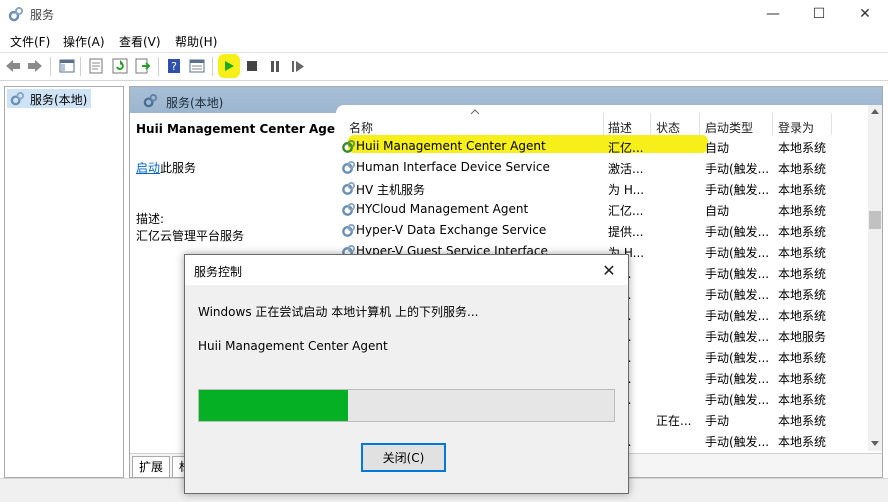  What do you see at coordinates (35, 66) in the screenshot?
I see `forward-arrow-icon` at bounding box center [35, 66].